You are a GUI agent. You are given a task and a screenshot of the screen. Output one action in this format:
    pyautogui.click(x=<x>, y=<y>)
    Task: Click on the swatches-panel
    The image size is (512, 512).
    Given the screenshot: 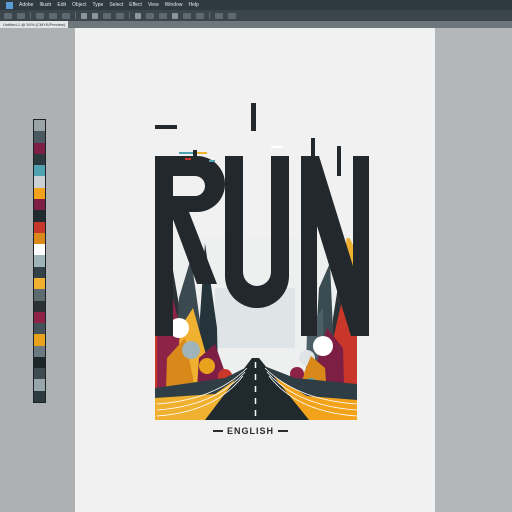 What is the action you would take?
    pyautogui.click(x=39, y=261)
    